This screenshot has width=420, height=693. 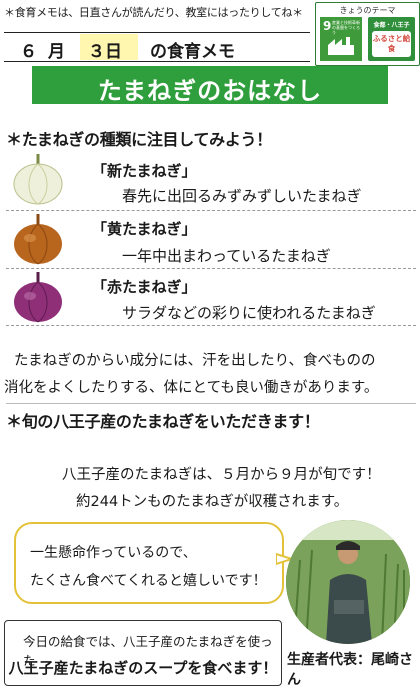 What do you see at coordinates (144, 287) in the screenshot?
I see `onion-3-name: 「赤たまねぎ」` at bounding box center [144, 287].